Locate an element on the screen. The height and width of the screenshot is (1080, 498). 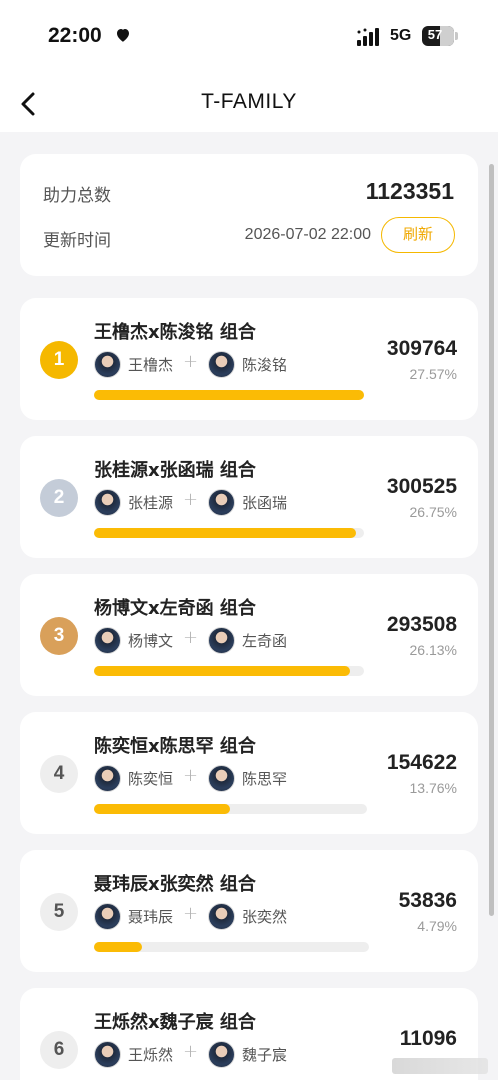
updated-label: 更新时间 is located at coordinates (77, 241).